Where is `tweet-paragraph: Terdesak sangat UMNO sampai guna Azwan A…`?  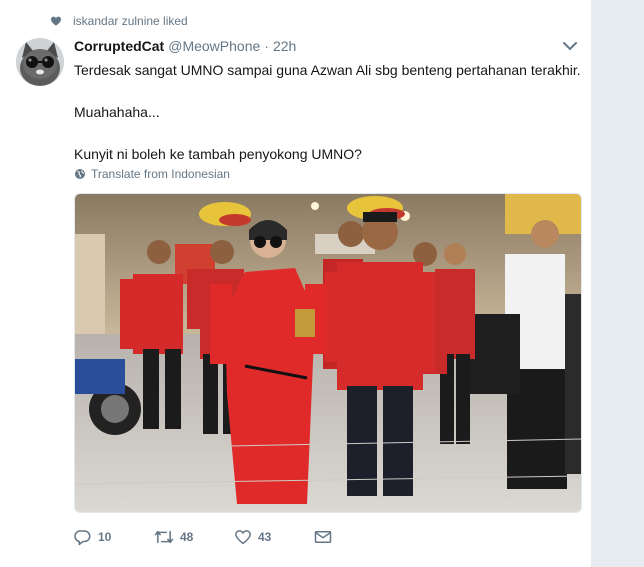 tweet-paragraph: Terdesak sangat UMNO sampai guna Azwan A… is located at coordinates (327, 70).